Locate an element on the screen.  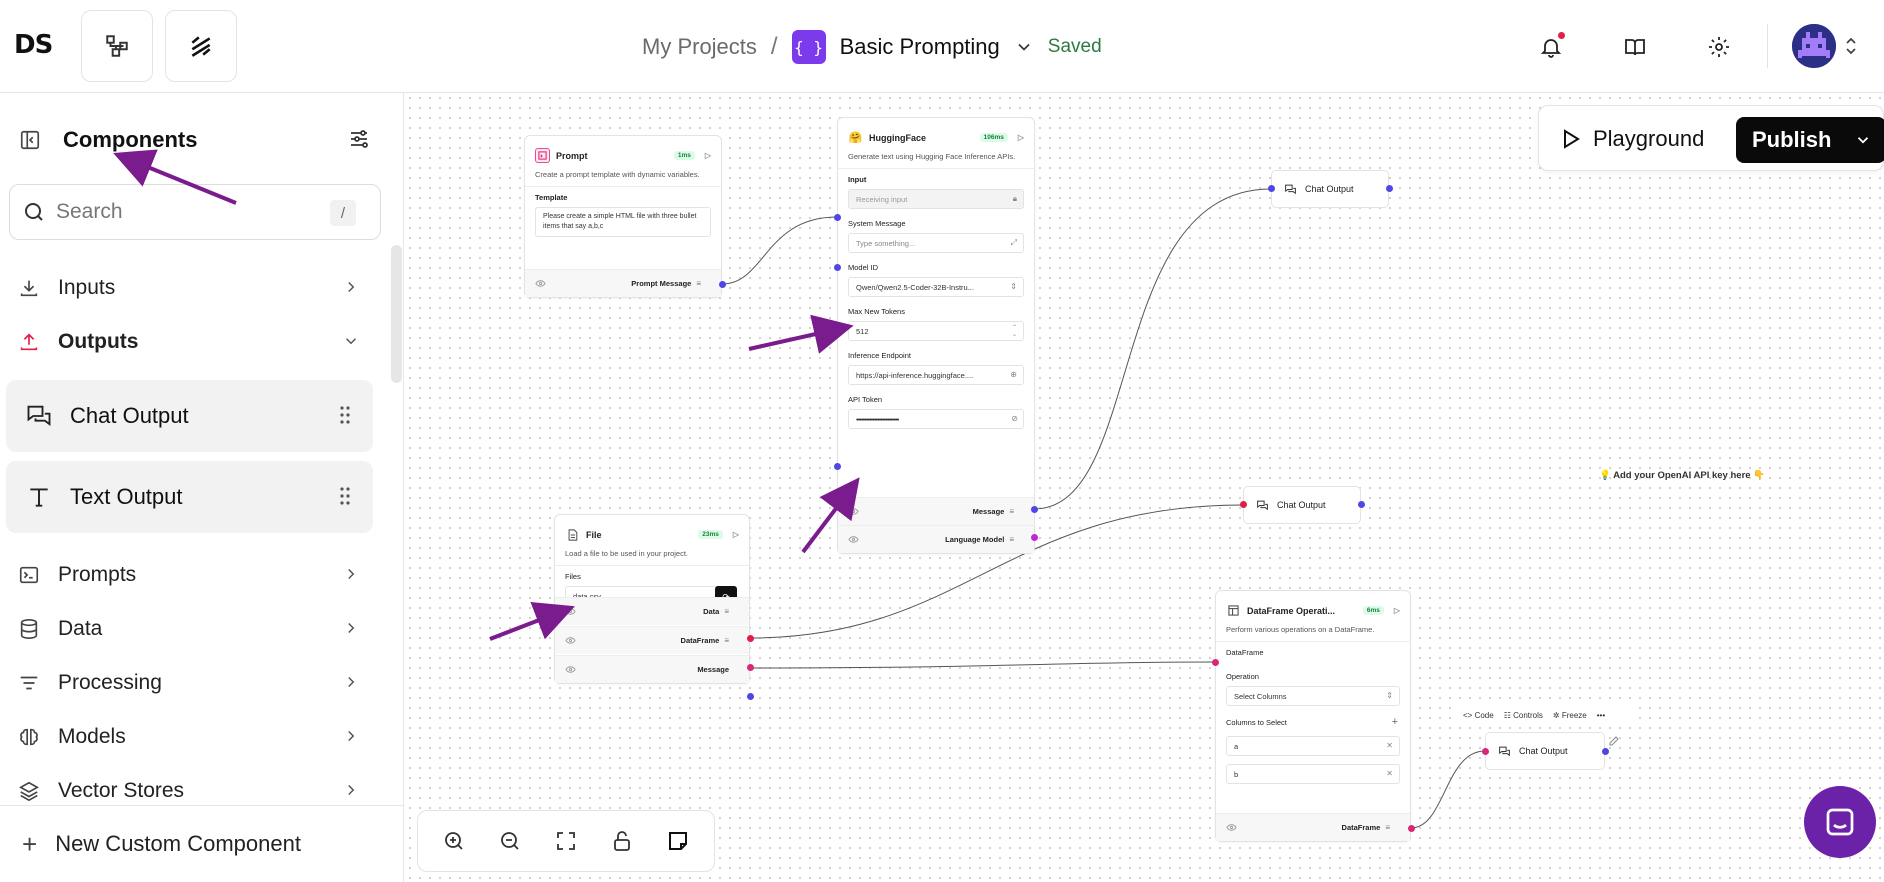
support-chat-button is located at coordinates (1840, 822).